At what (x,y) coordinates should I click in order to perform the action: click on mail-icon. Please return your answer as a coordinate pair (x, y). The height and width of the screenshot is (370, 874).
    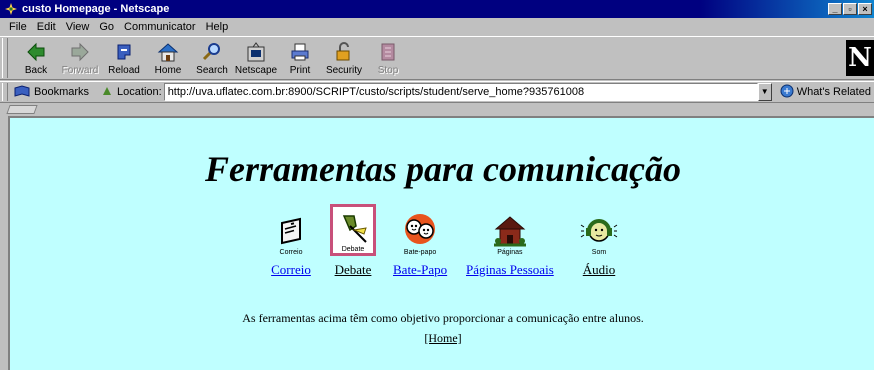
    Looking at the image, I should click on (291, 231).